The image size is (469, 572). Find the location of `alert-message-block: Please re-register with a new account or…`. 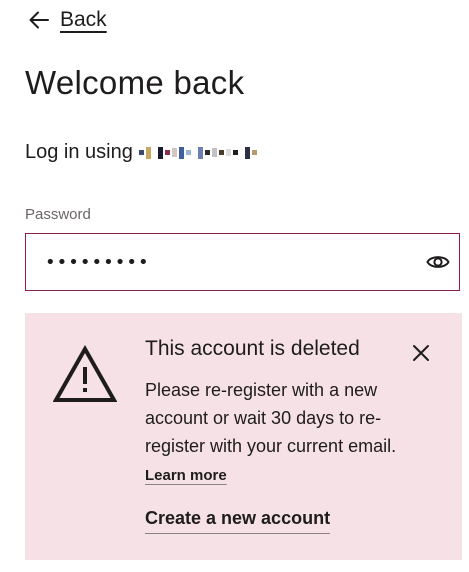

alert-message-block: Please re-register with a new account or… is located at coordinates (280, 433).